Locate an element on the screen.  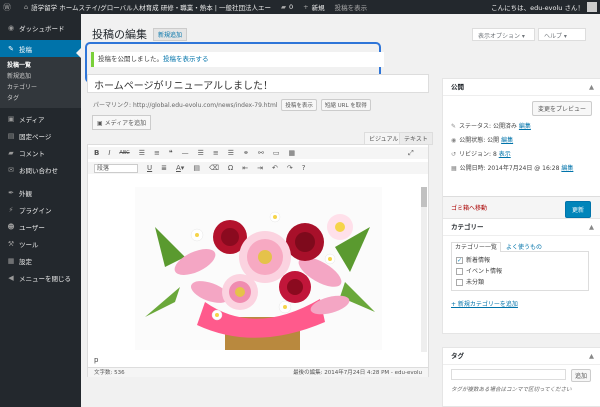
justify-icon: ≣ is located at coordinates (164, 168).